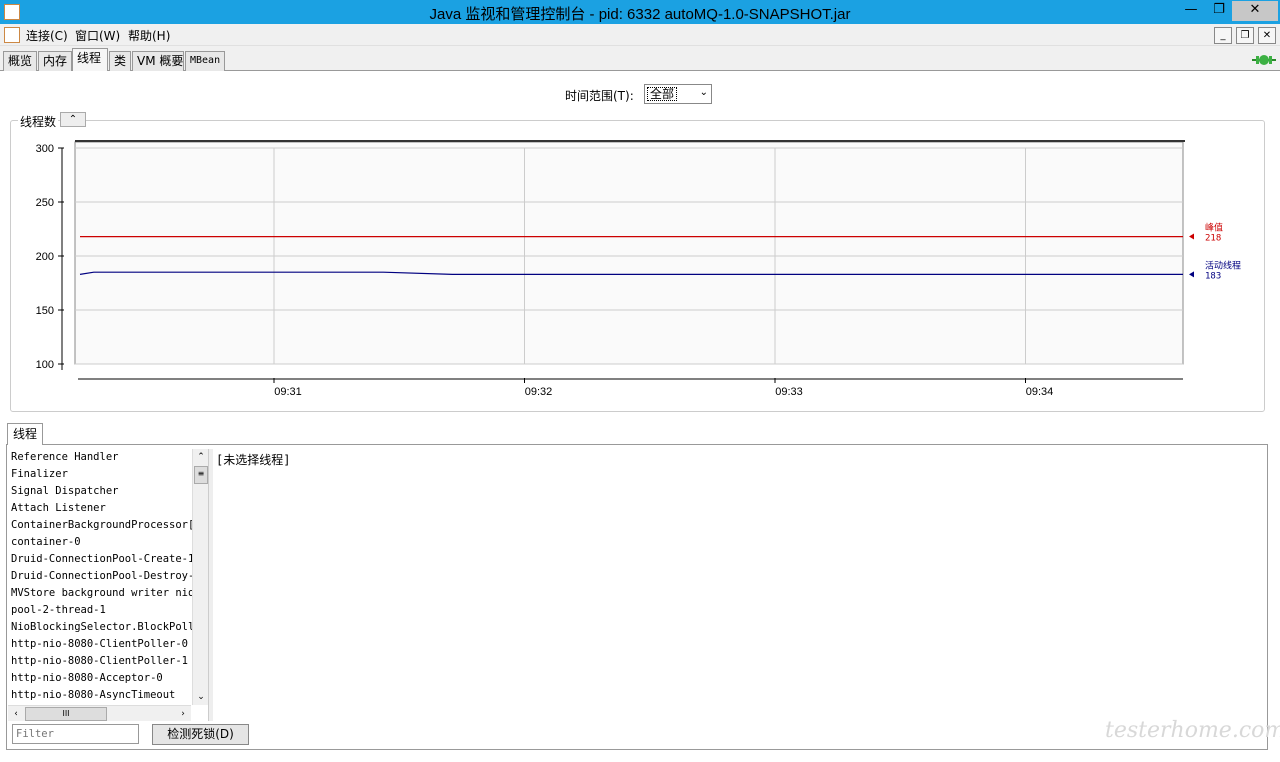 The width and height of the screenshot is (1280, 762). What do you see at coordinates (100, 474) in the screenshot?
I see `thread-list-item: Finalizer` at bounding box center [100, 474].